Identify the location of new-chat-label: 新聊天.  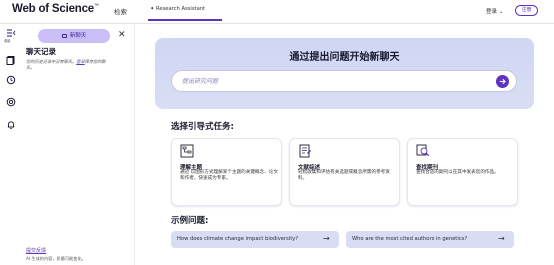
(78, 36).